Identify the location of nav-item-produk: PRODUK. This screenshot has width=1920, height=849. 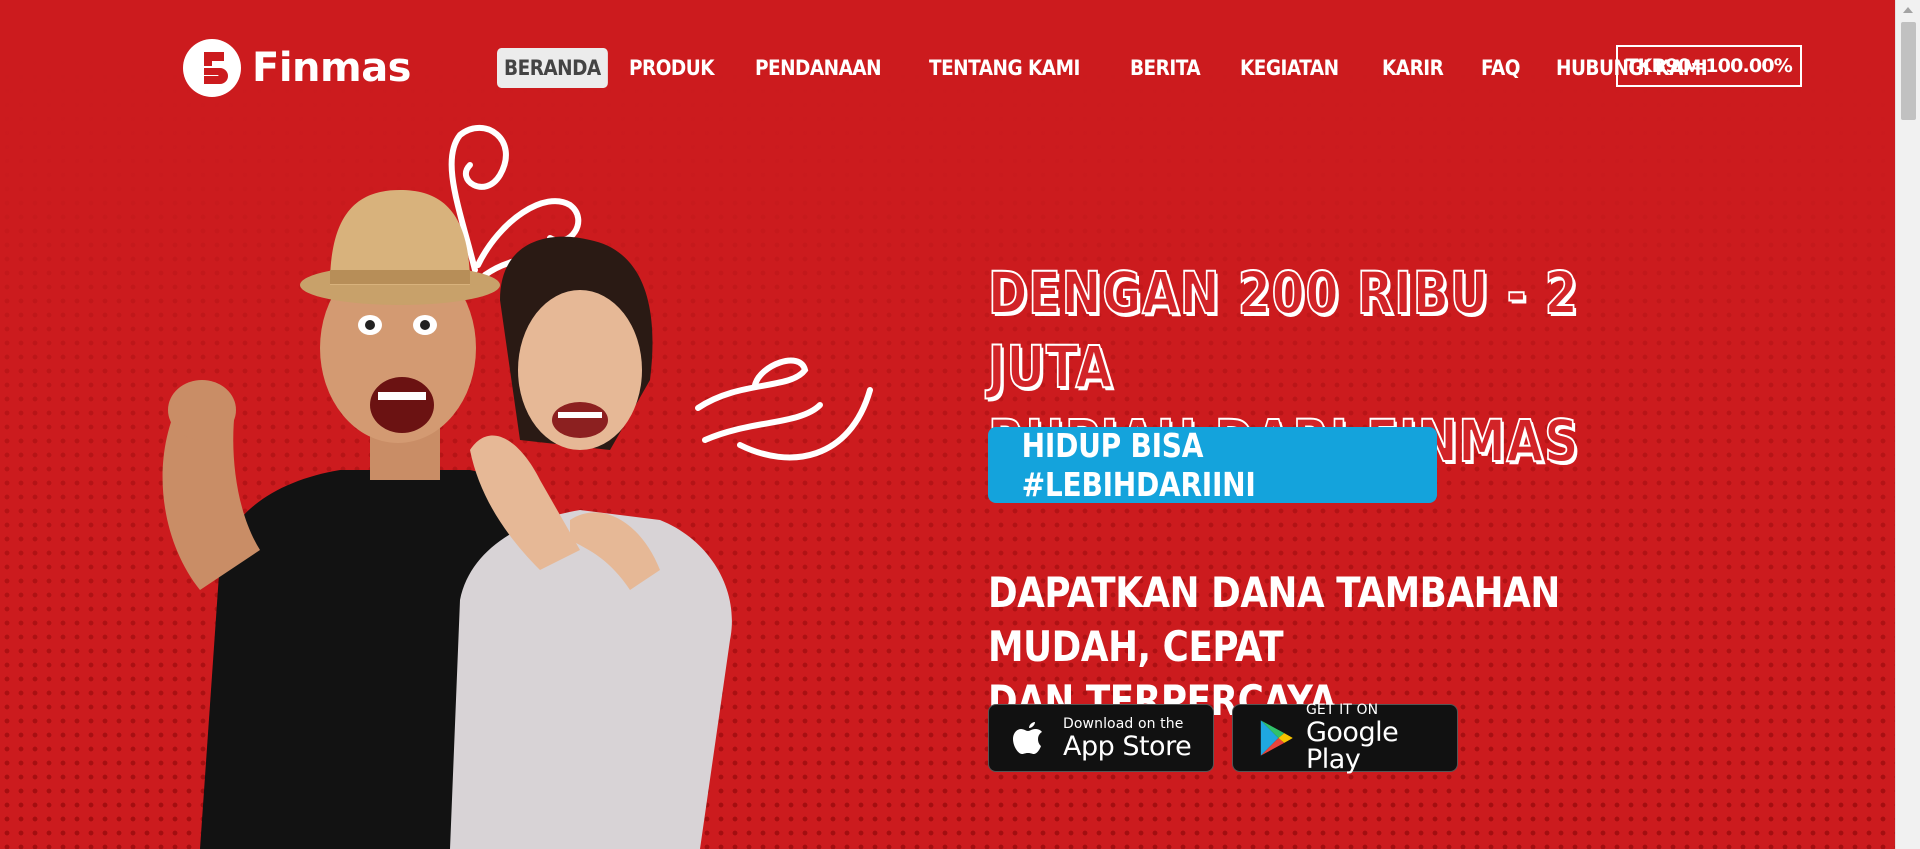
(672, 68).